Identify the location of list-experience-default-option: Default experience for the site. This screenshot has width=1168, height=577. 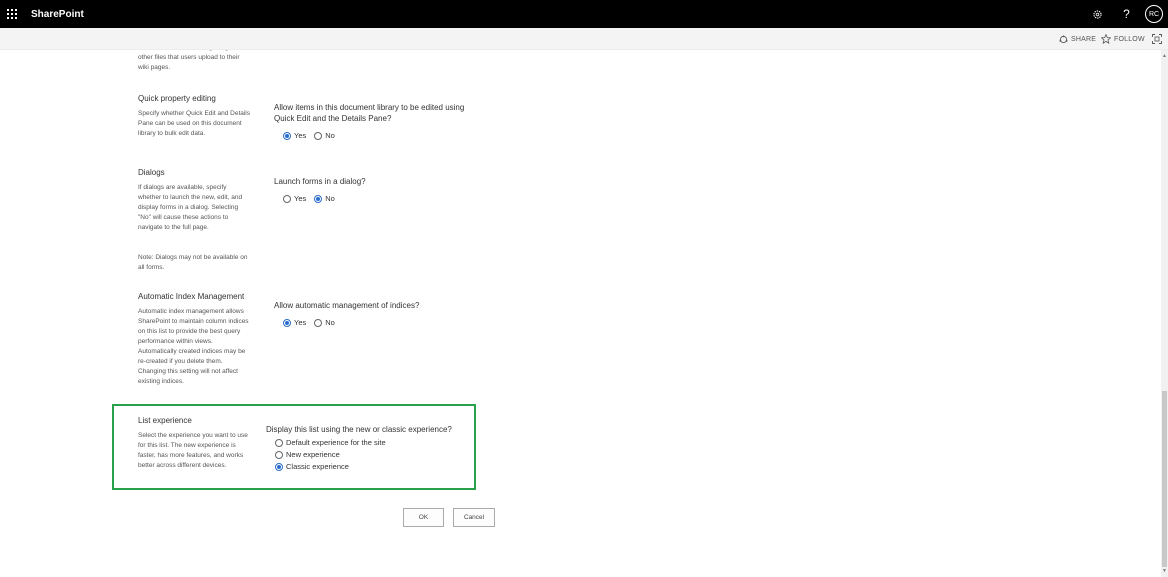
(330, 442).